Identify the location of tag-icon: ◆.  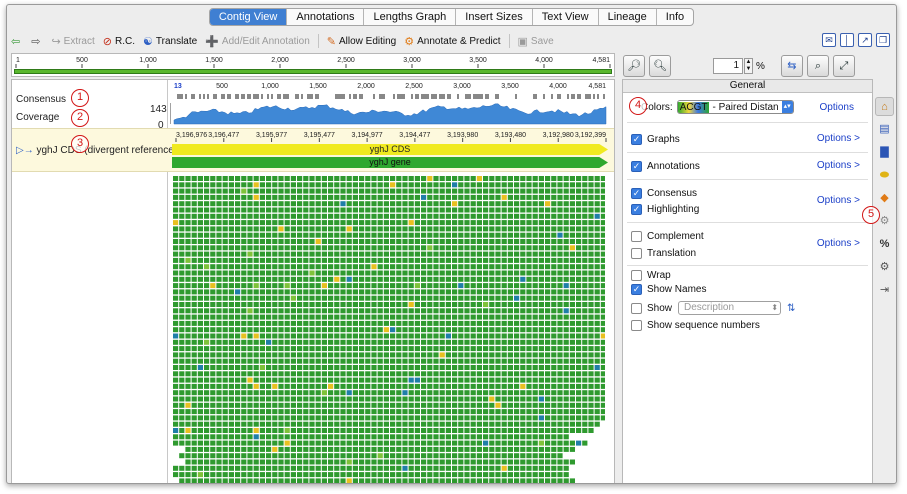
(884, 198).